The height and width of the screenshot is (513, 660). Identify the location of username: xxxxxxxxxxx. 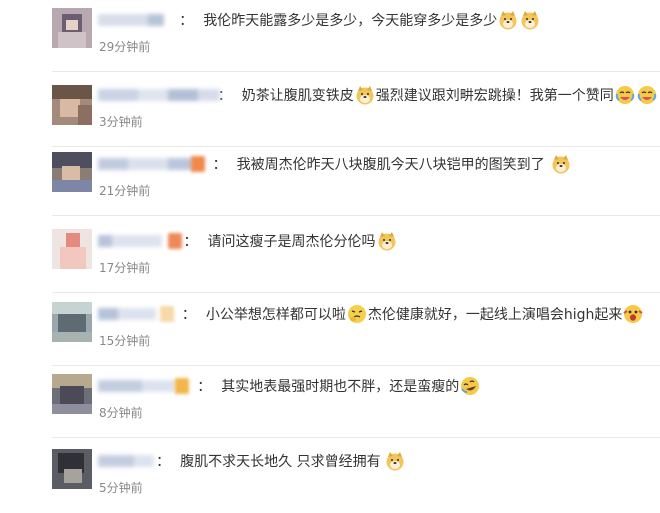
(146, 164).